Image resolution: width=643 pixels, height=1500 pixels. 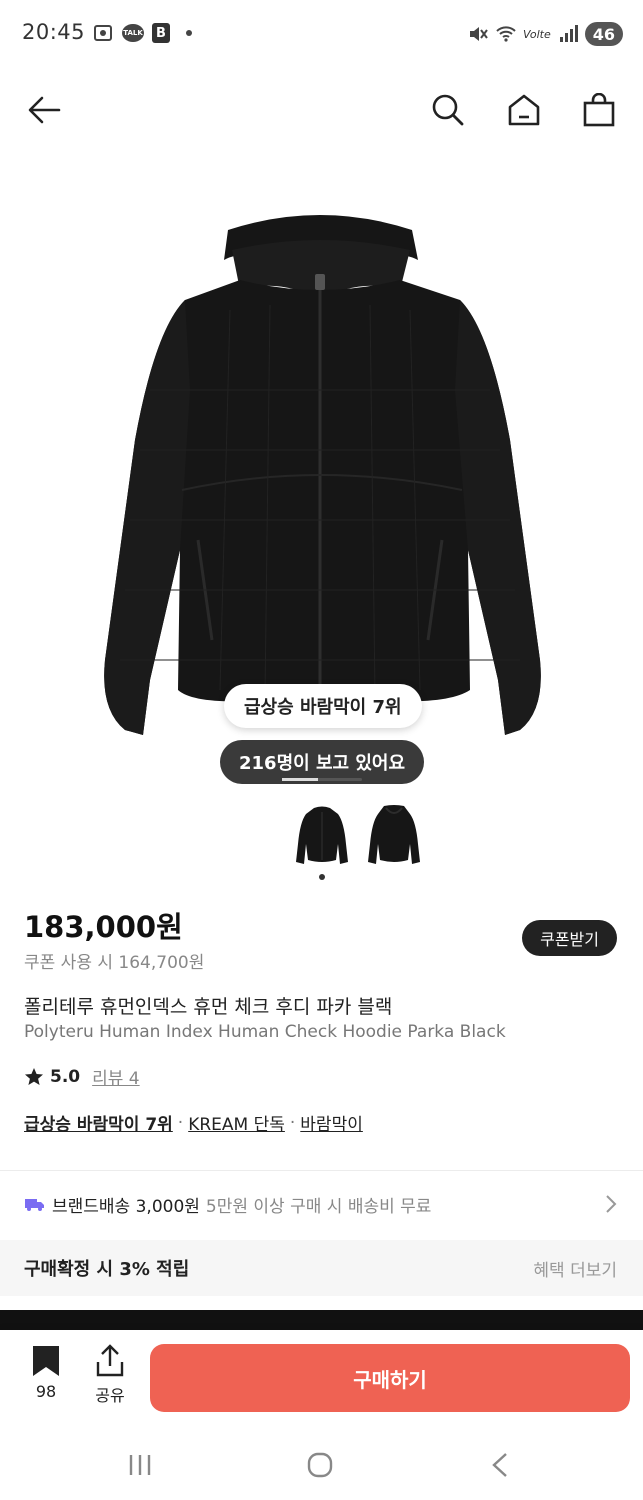 I want to click on review-link: 리뷰 4, so click(x=116, y=1076).